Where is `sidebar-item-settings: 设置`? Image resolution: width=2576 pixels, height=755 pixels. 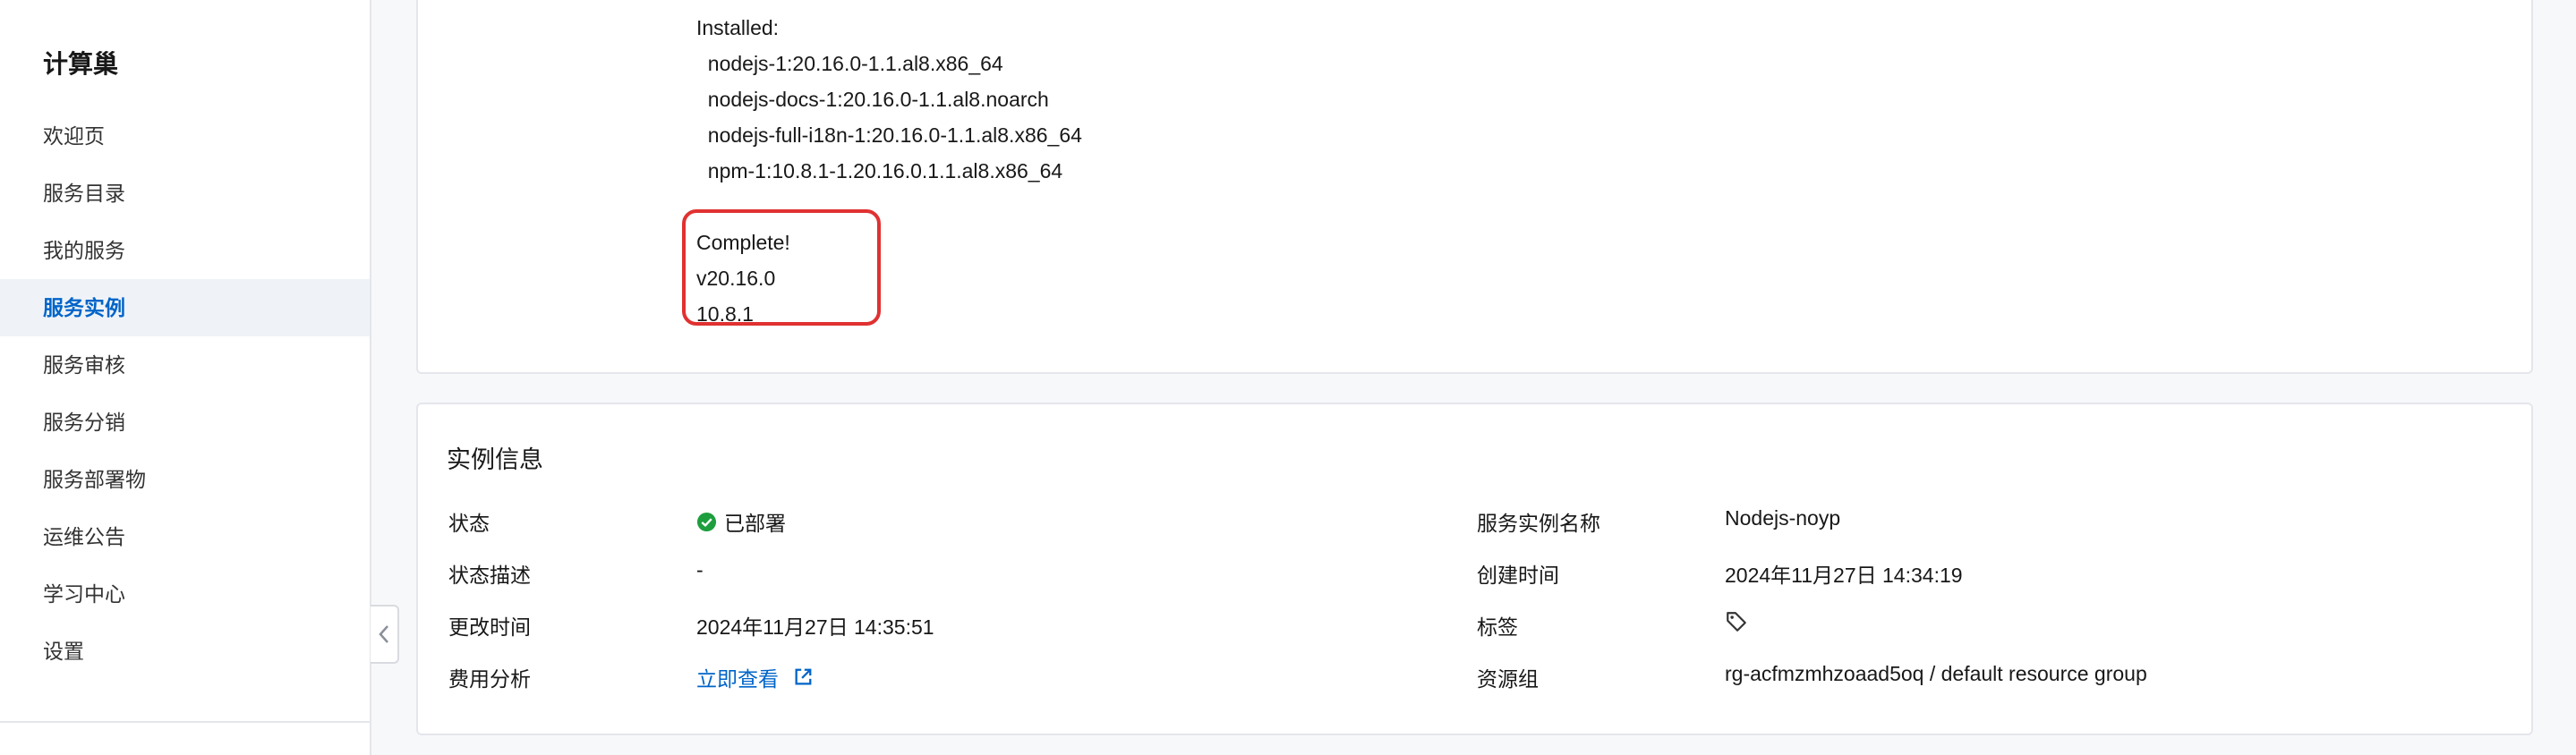
sidebar-item-settings: 设置 is located at coordinates (185, 651).